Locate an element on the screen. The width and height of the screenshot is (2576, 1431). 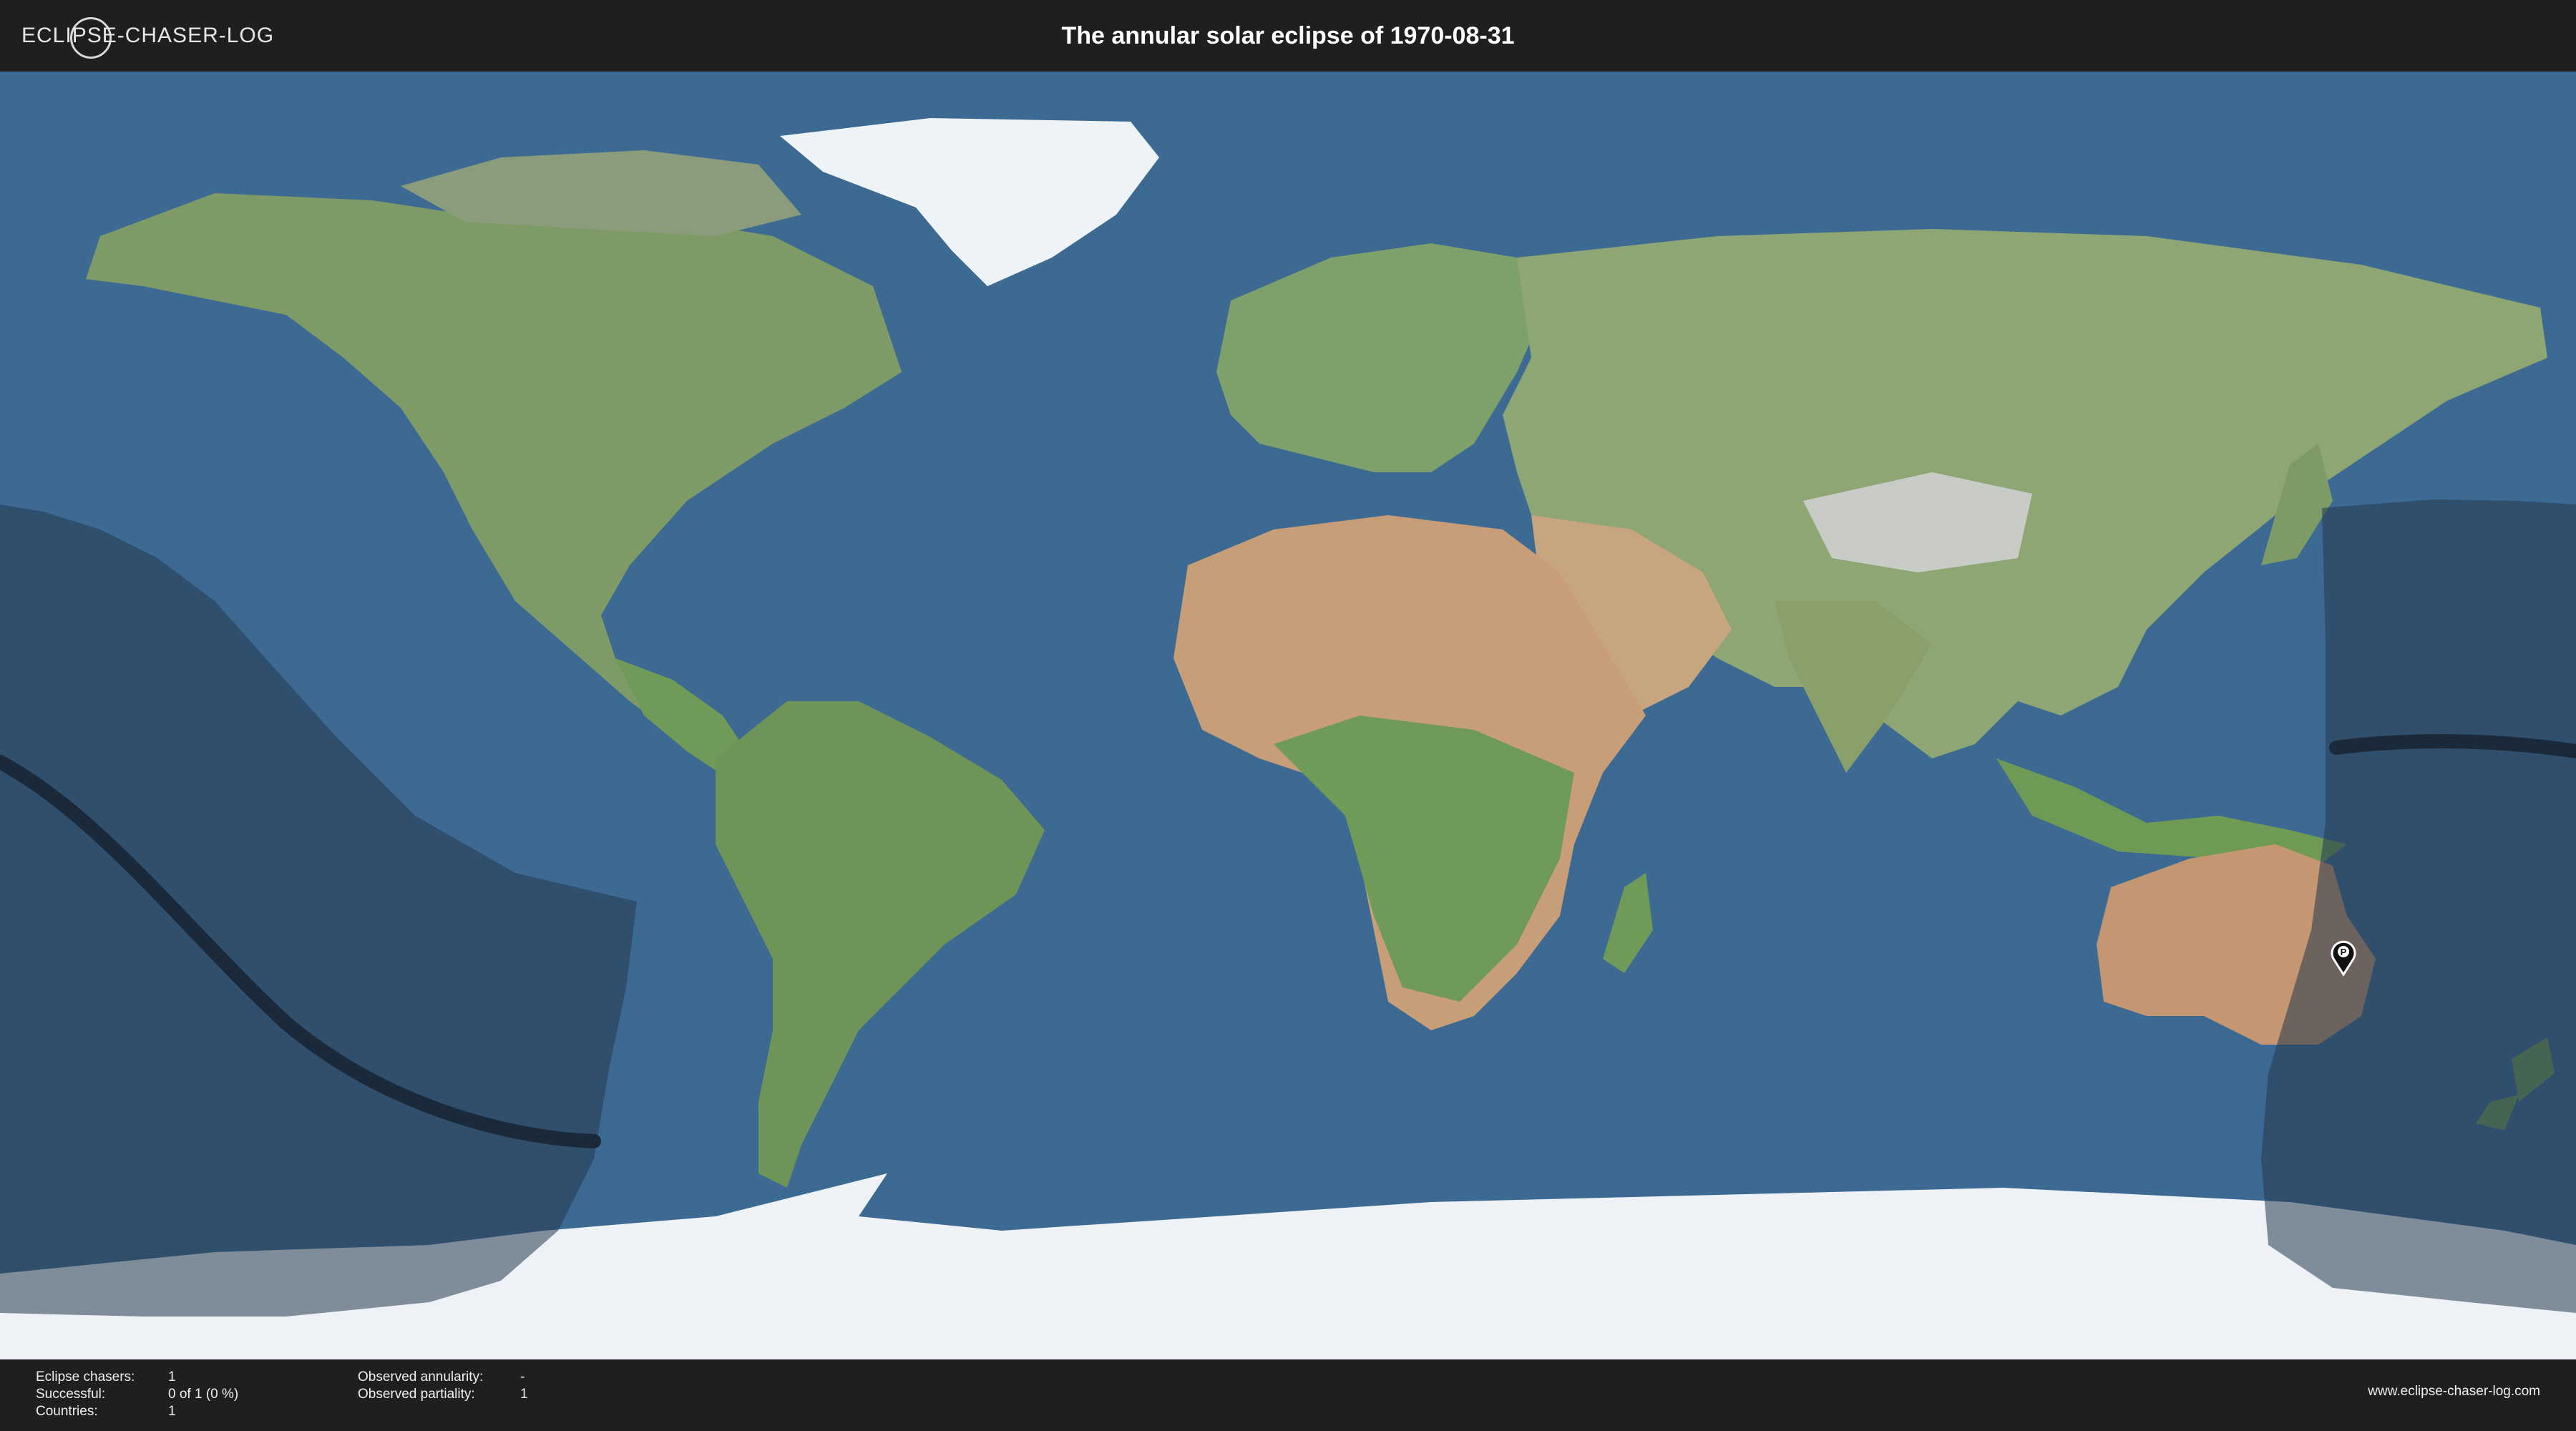
stat-value-observed-partiality: 1 is located at coordinates (524, 1394).